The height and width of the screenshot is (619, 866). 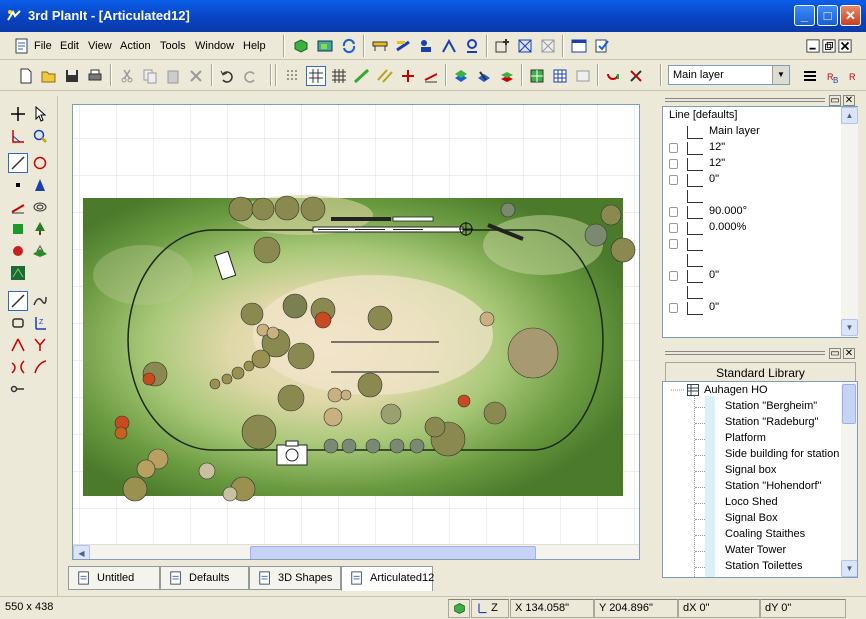 What do you see at coordinates (763, 566) in the screenshot?
I see `library-item: Station Toilettes` at bounding box center [763, 566].